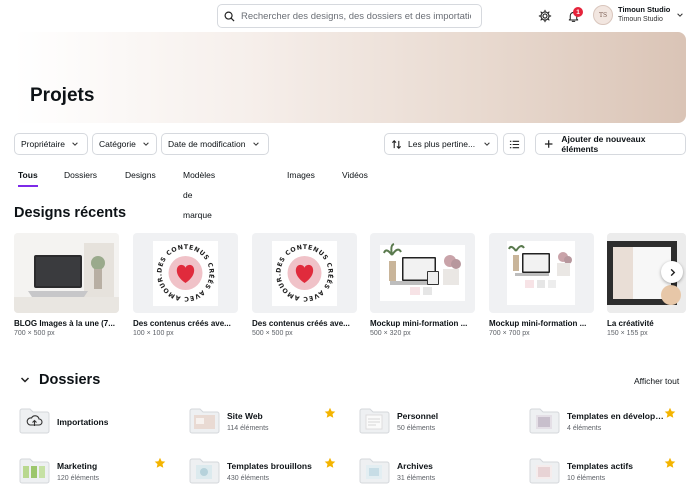  What do you see at coordinates (78, 478) in the screenshot?
I see `folder-count: 120 éléments` at bounding box center [78, 478].